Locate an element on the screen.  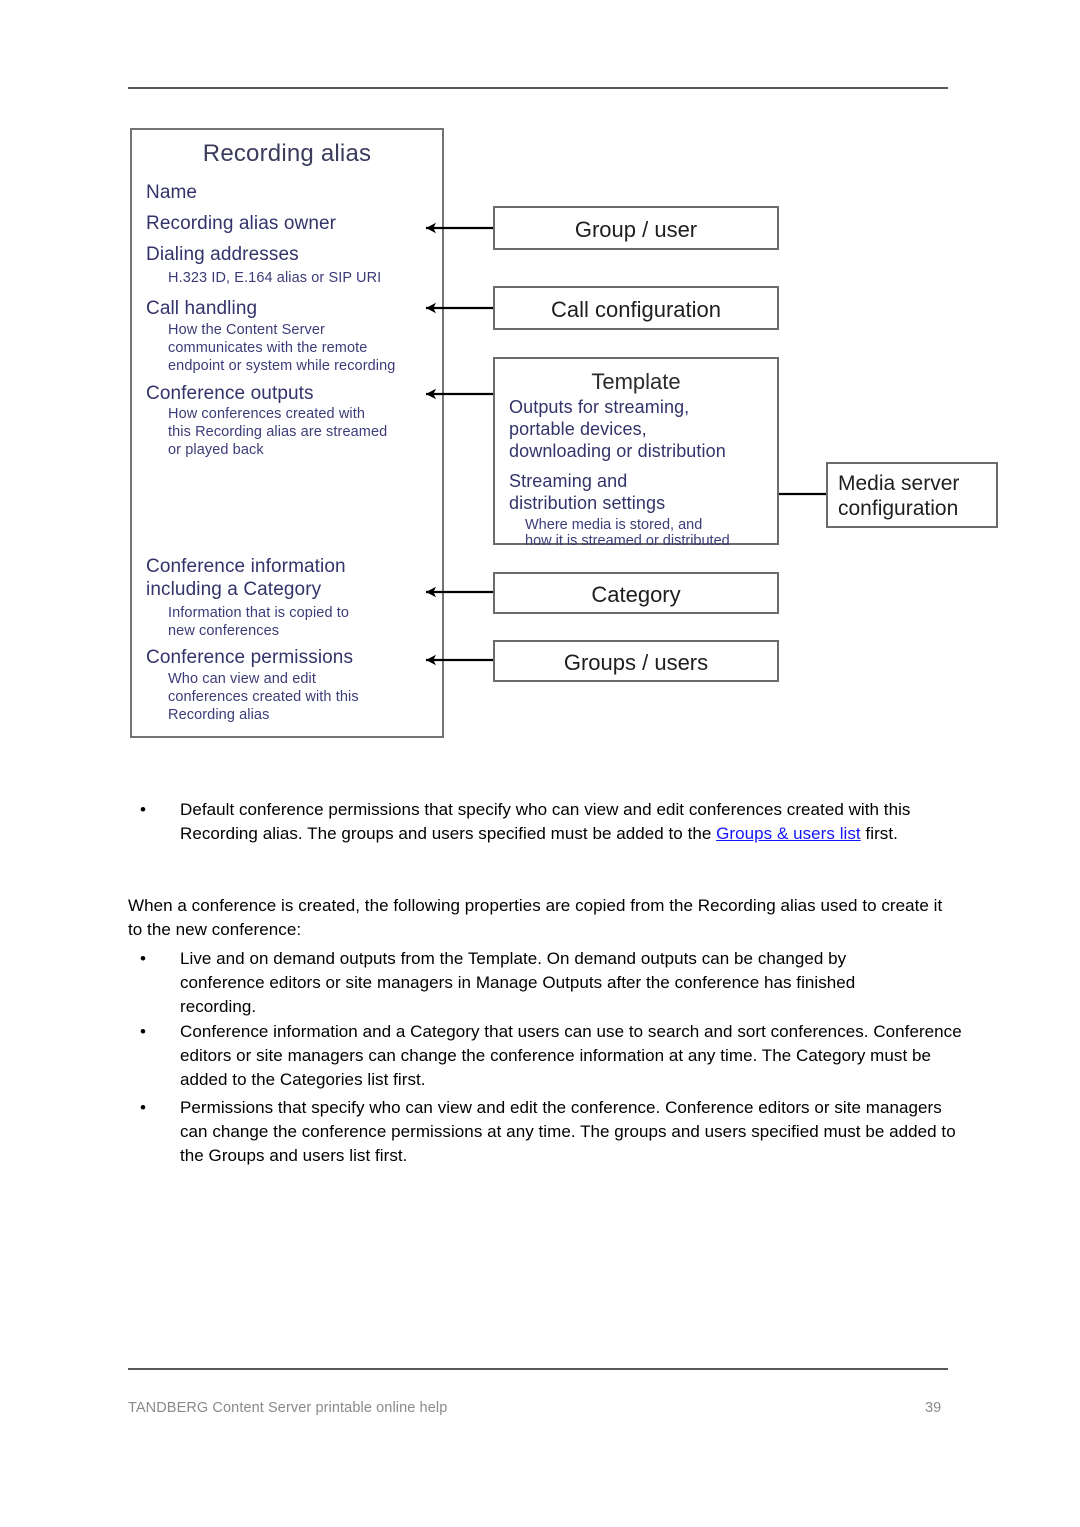
template-outputs-line-2: portable devices, is located at coordinates (578, 429).